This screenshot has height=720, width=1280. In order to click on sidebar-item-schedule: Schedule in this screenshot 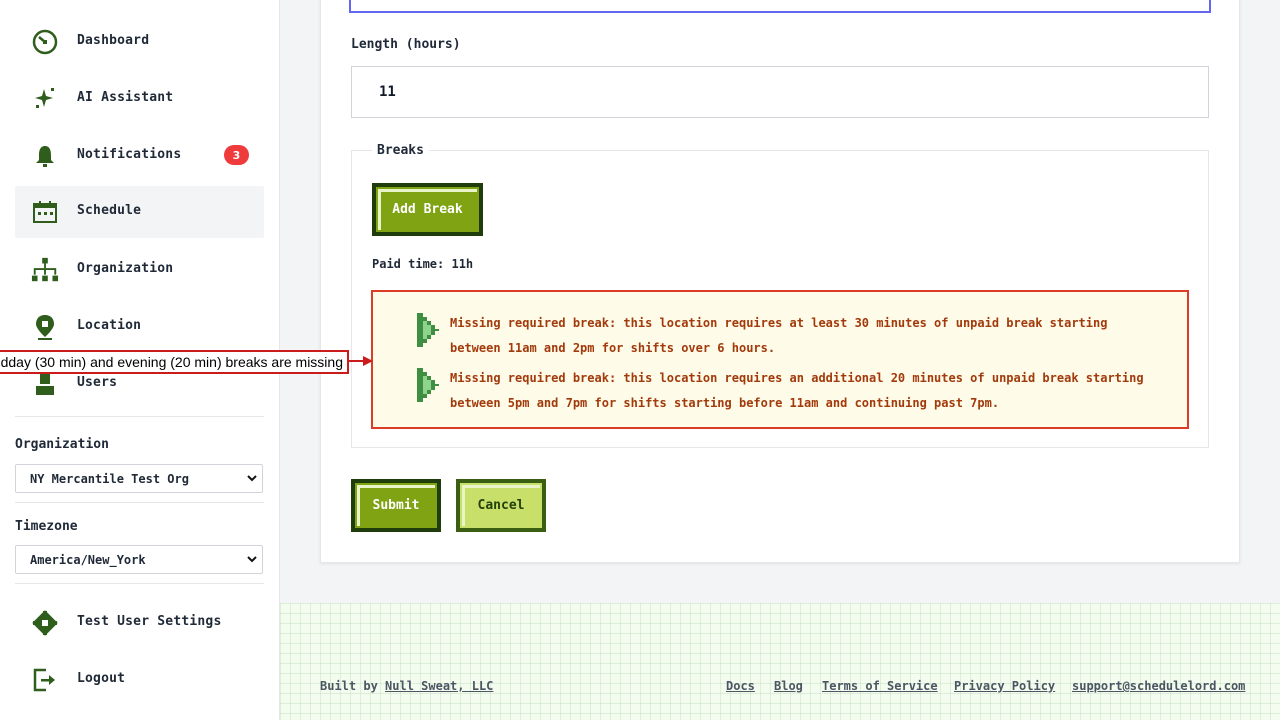, I will do `click(139, 212)`.